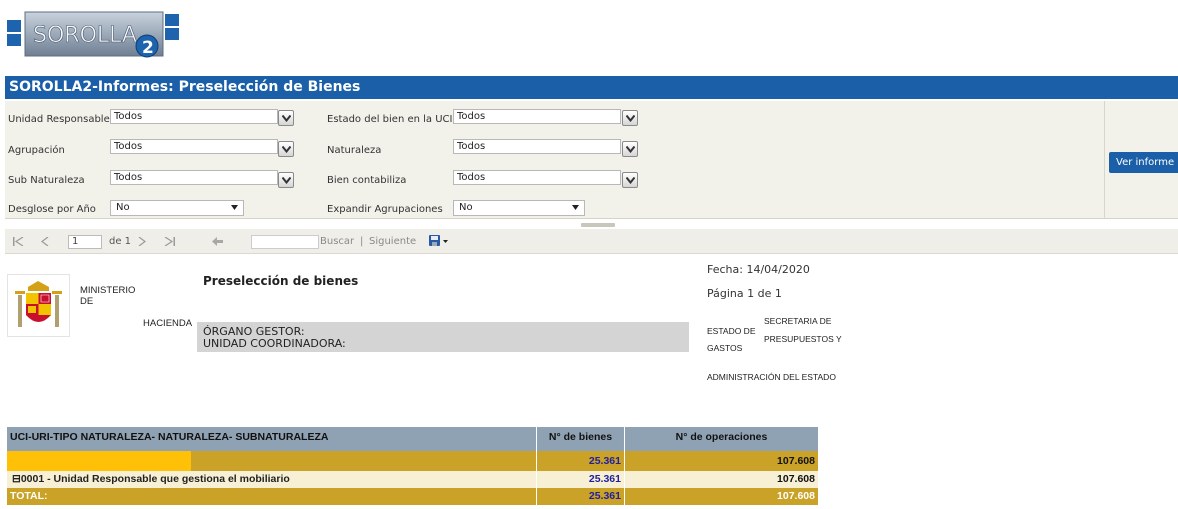 This screenshot has height=509, width=1178. I want to click on ver-informe-button: Ver informe, so click(1143, 162).